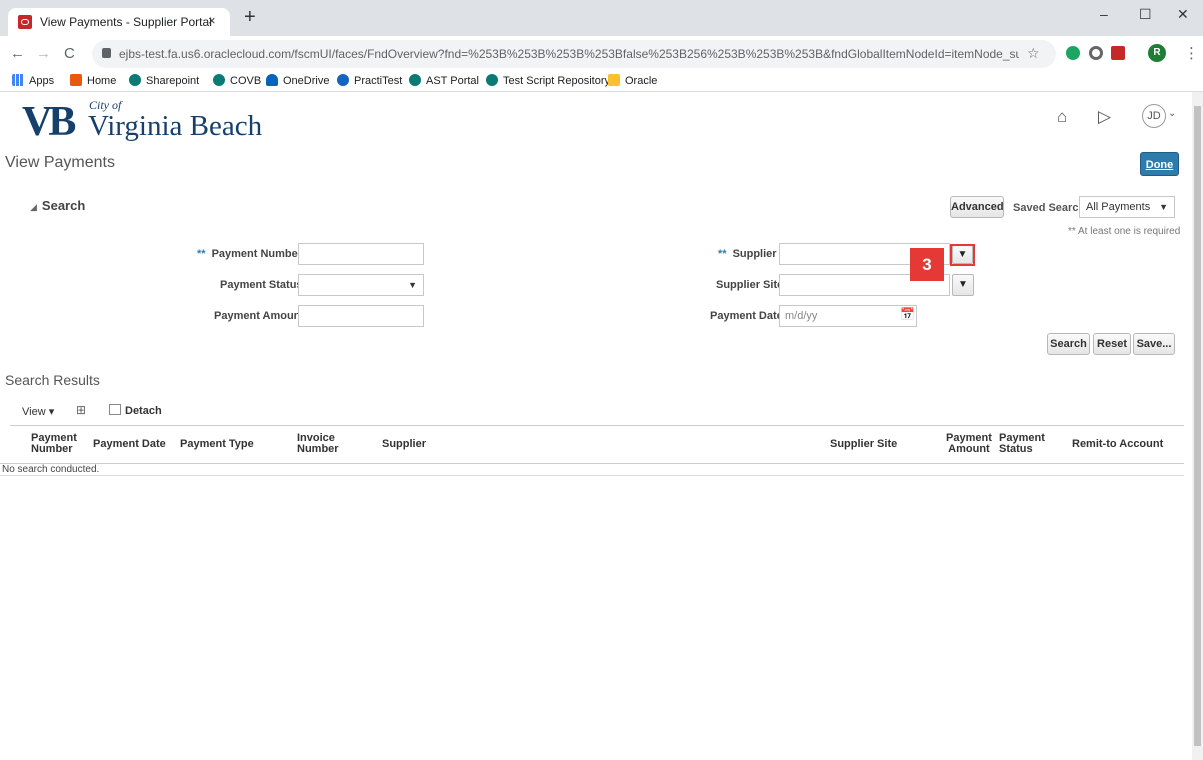  What do you see at coordinates (361, 285) in the screenshot?
I see `payment-status-select: ▼` at bounding box center [361, 285].